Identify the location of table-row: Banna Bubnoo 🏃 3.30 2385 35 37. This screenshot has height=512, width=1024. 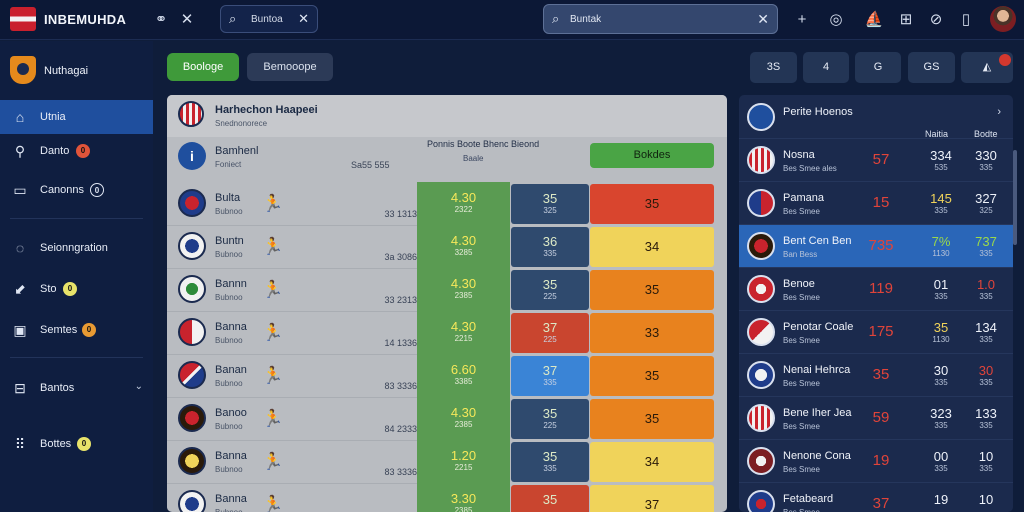
(447, 497).